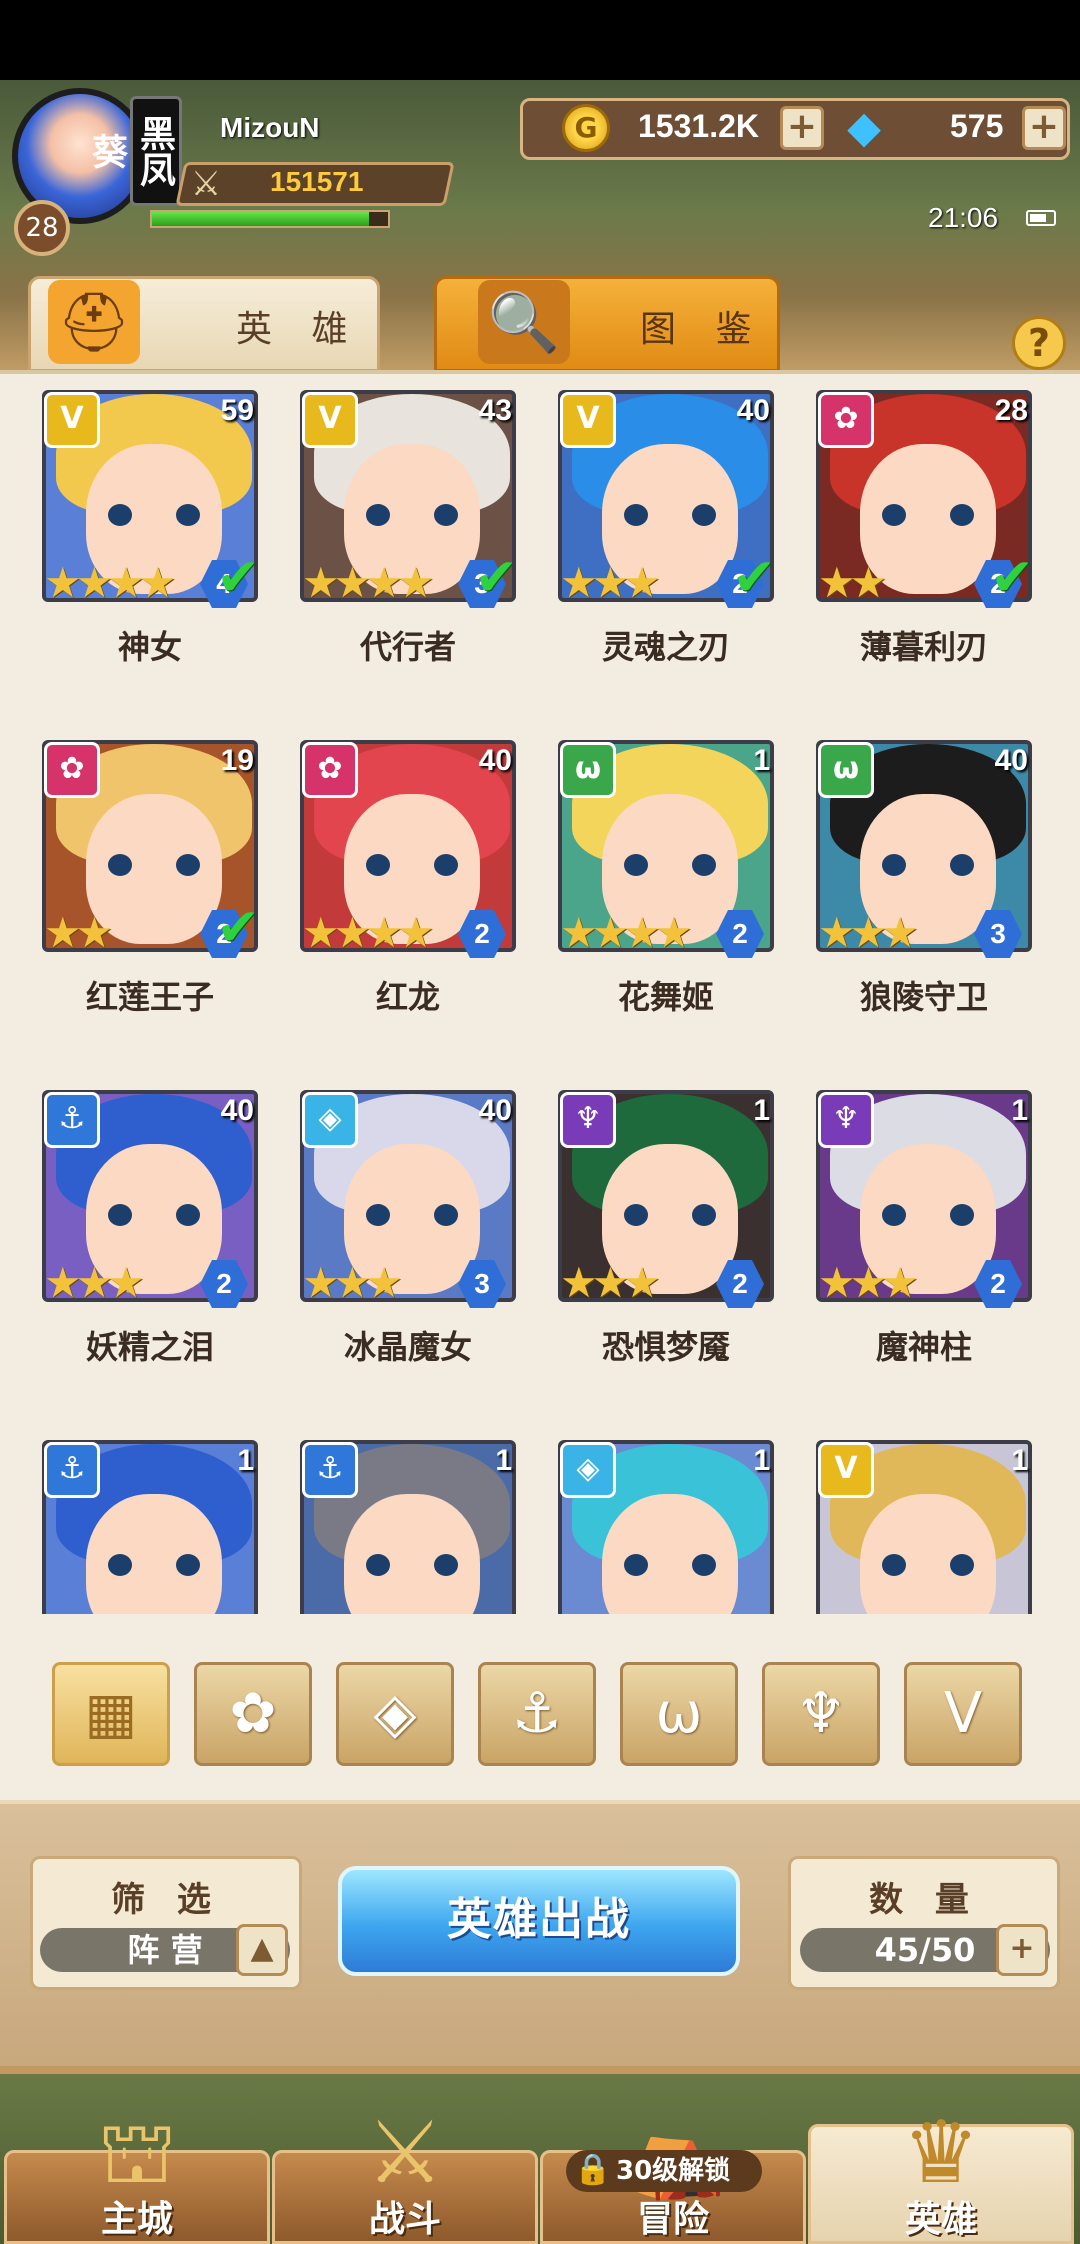 This screenshot has height=2244, width=1080. I want to click on clock: 21:06, so click(963, 217).